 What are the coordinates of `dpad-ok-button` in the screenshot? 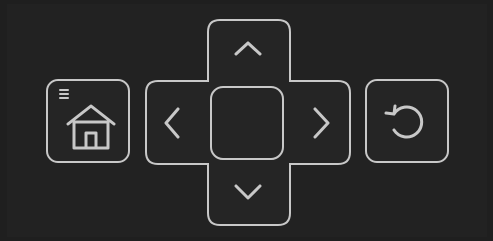 It's located at (247, 122).